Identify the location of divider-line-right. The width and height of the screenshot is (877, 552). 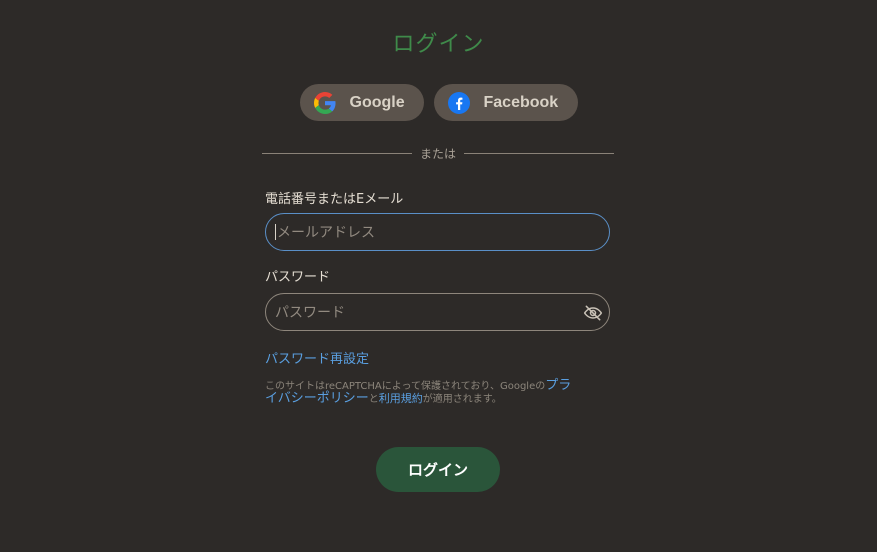
(539, 153).